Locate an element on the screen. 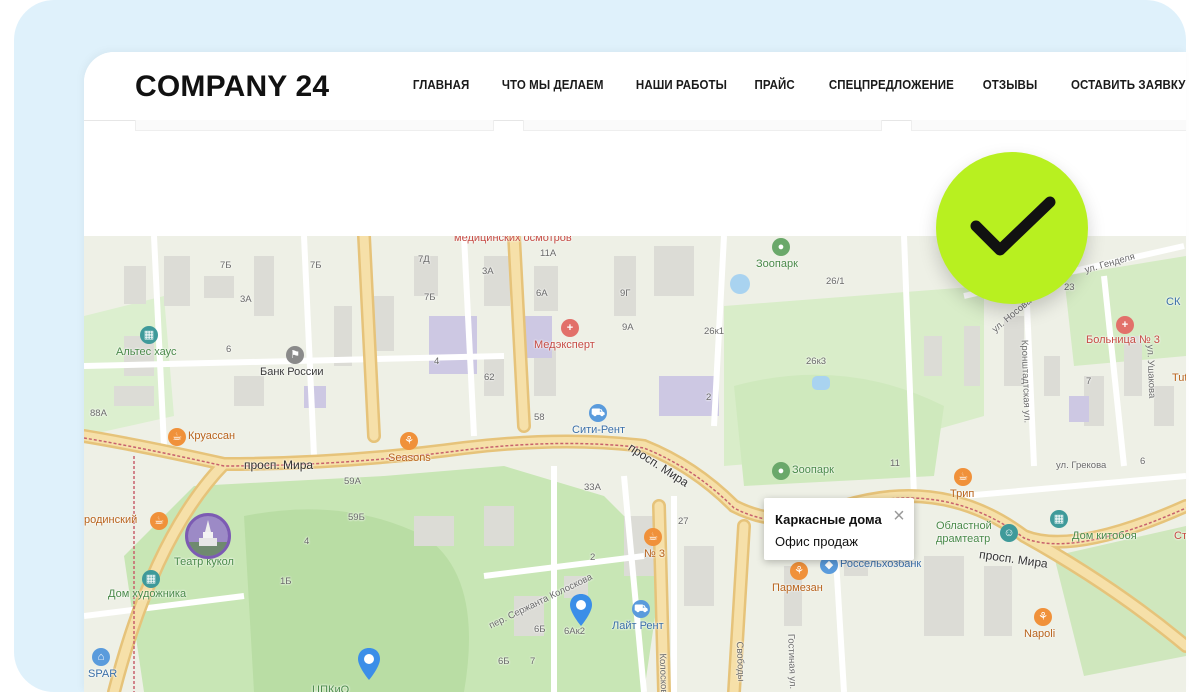 The image size is (1200, 692). nav-item-home: ГЛАВНАЯ is located at coordinates (441, 85).